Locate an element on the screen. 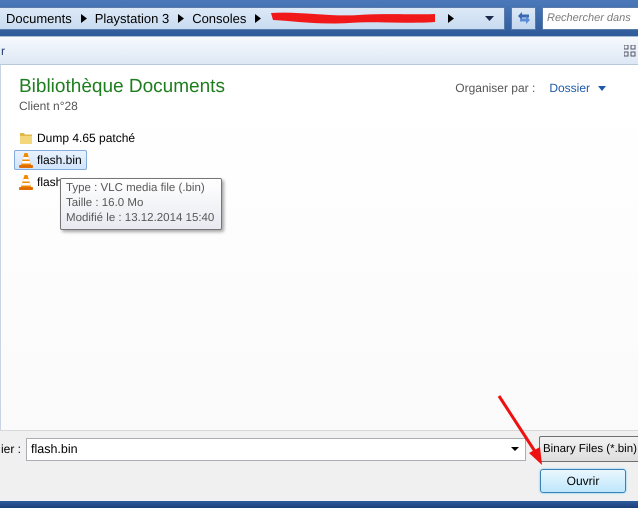 This screenshot has height=508, width=638. arrange-label: Organiser par : is located at coordinates (495, 88).